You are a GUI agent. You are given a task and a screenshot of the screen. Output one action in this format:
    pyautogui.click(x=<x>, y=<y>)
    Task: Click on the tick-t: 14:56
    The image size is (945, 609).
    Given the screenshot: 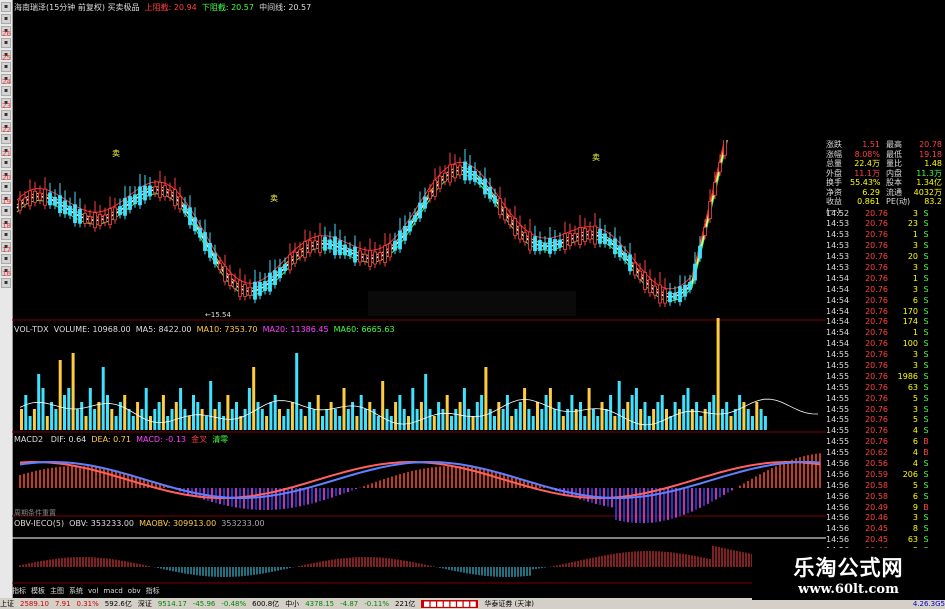 What is the action you would take?
    pyautogui.click(x=838, y=518)
    